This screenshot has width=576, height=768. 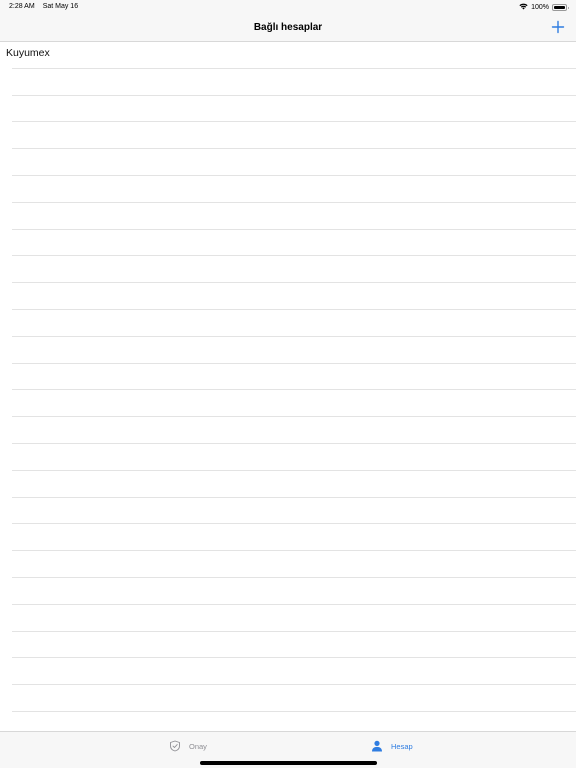 What do you see at coordinates (540, 7) in the screenshot?
I see `battery-percent: 100%` at bounding box center [540, 7].